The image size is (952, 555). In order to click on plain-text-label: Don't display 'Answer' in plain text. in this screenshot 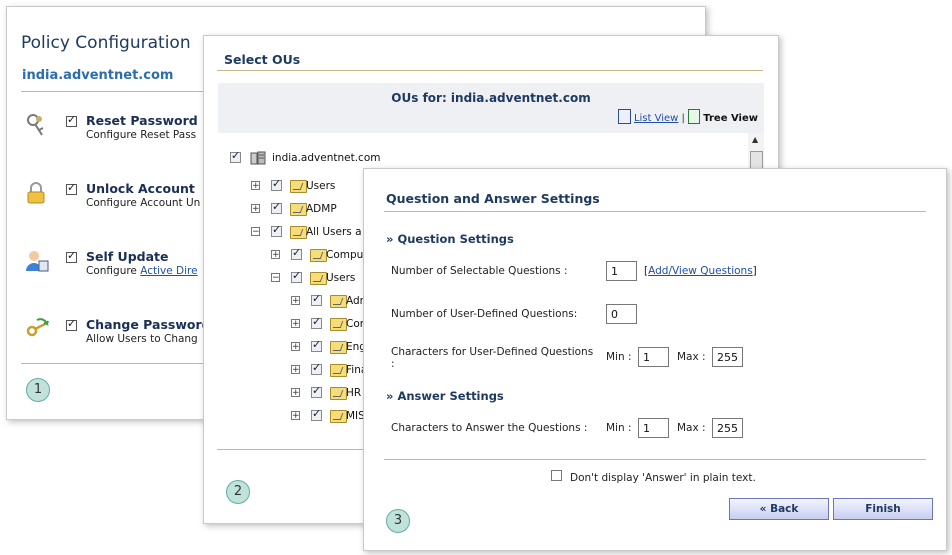, I will do `click(663, 478)`.